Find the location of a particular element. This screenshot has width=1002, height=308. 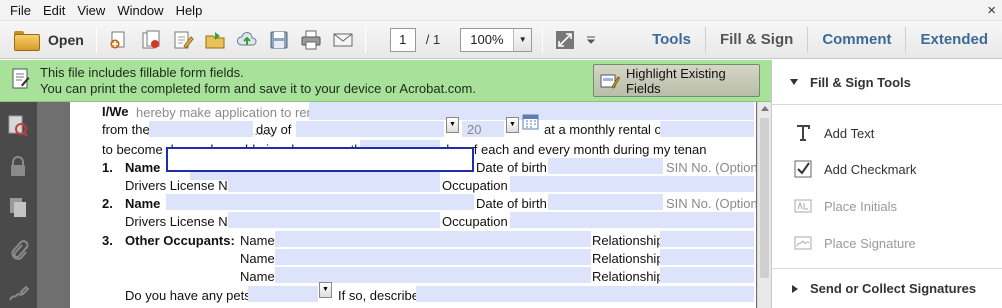

highlight-fields-icon is located at coordinates (610, 81).